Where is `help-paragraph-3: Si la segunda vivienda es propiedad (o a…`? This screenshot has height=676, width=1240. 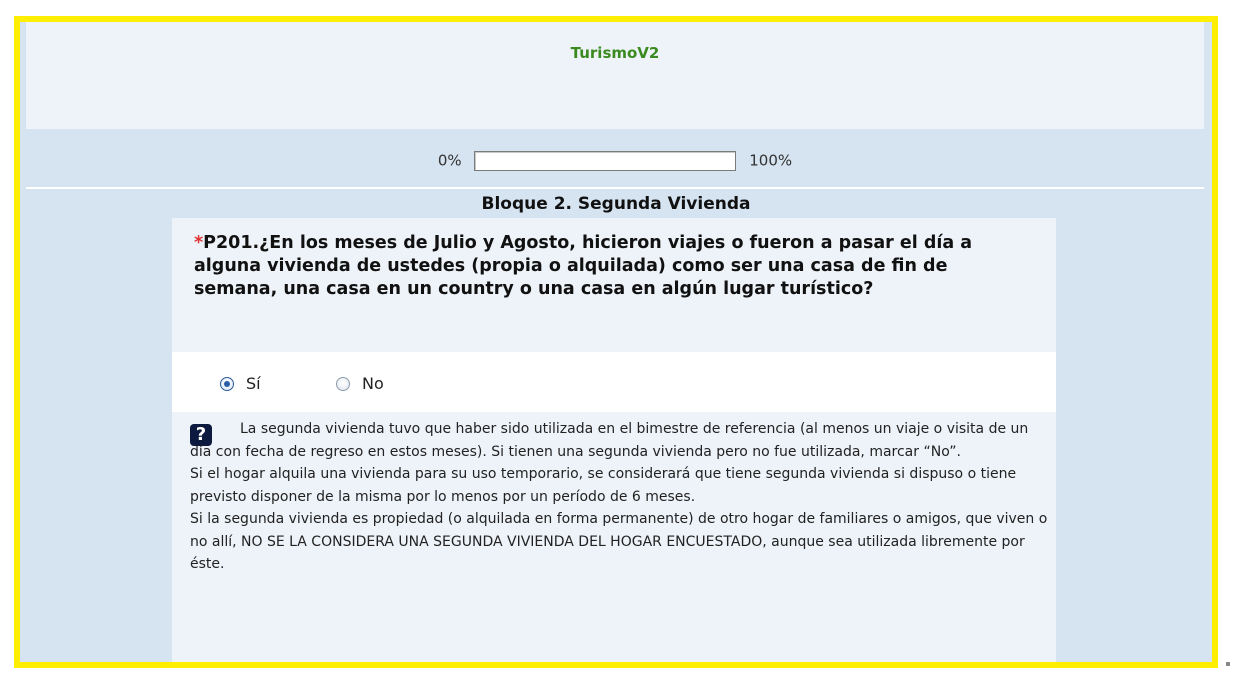
help-paragraph-3: Si la segunda vivienda es propiedad (o a… is located at coordinates (619, 541).